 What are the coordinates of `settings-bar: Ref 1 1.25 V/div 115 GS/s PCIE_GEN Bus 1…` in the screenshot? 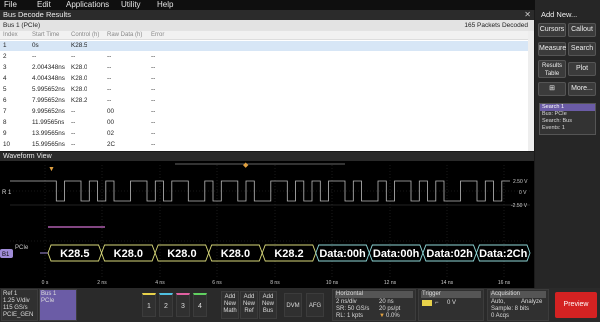 It's located at (300, 305).